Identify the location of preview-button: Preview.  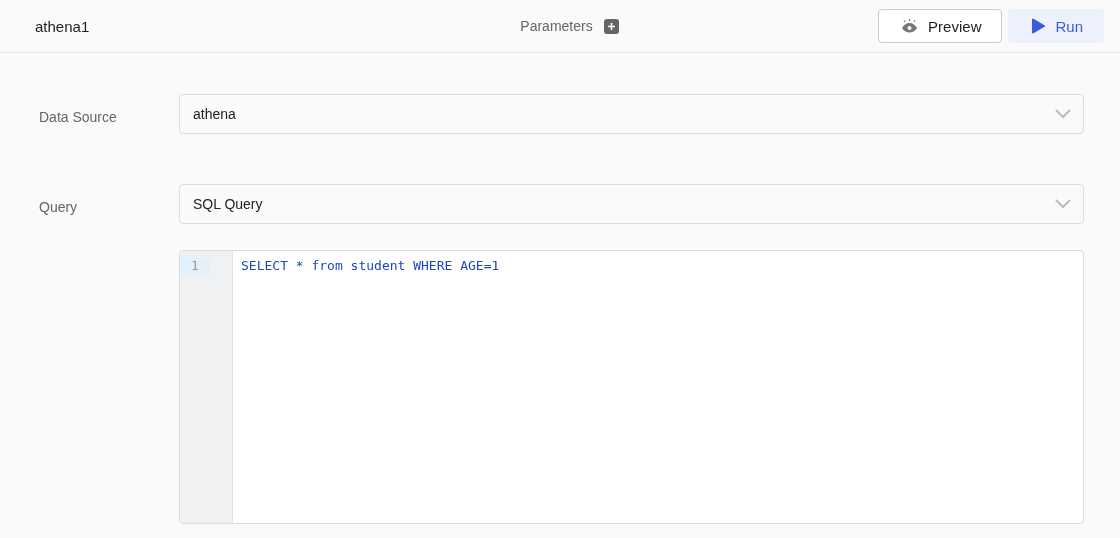
(940, 26).